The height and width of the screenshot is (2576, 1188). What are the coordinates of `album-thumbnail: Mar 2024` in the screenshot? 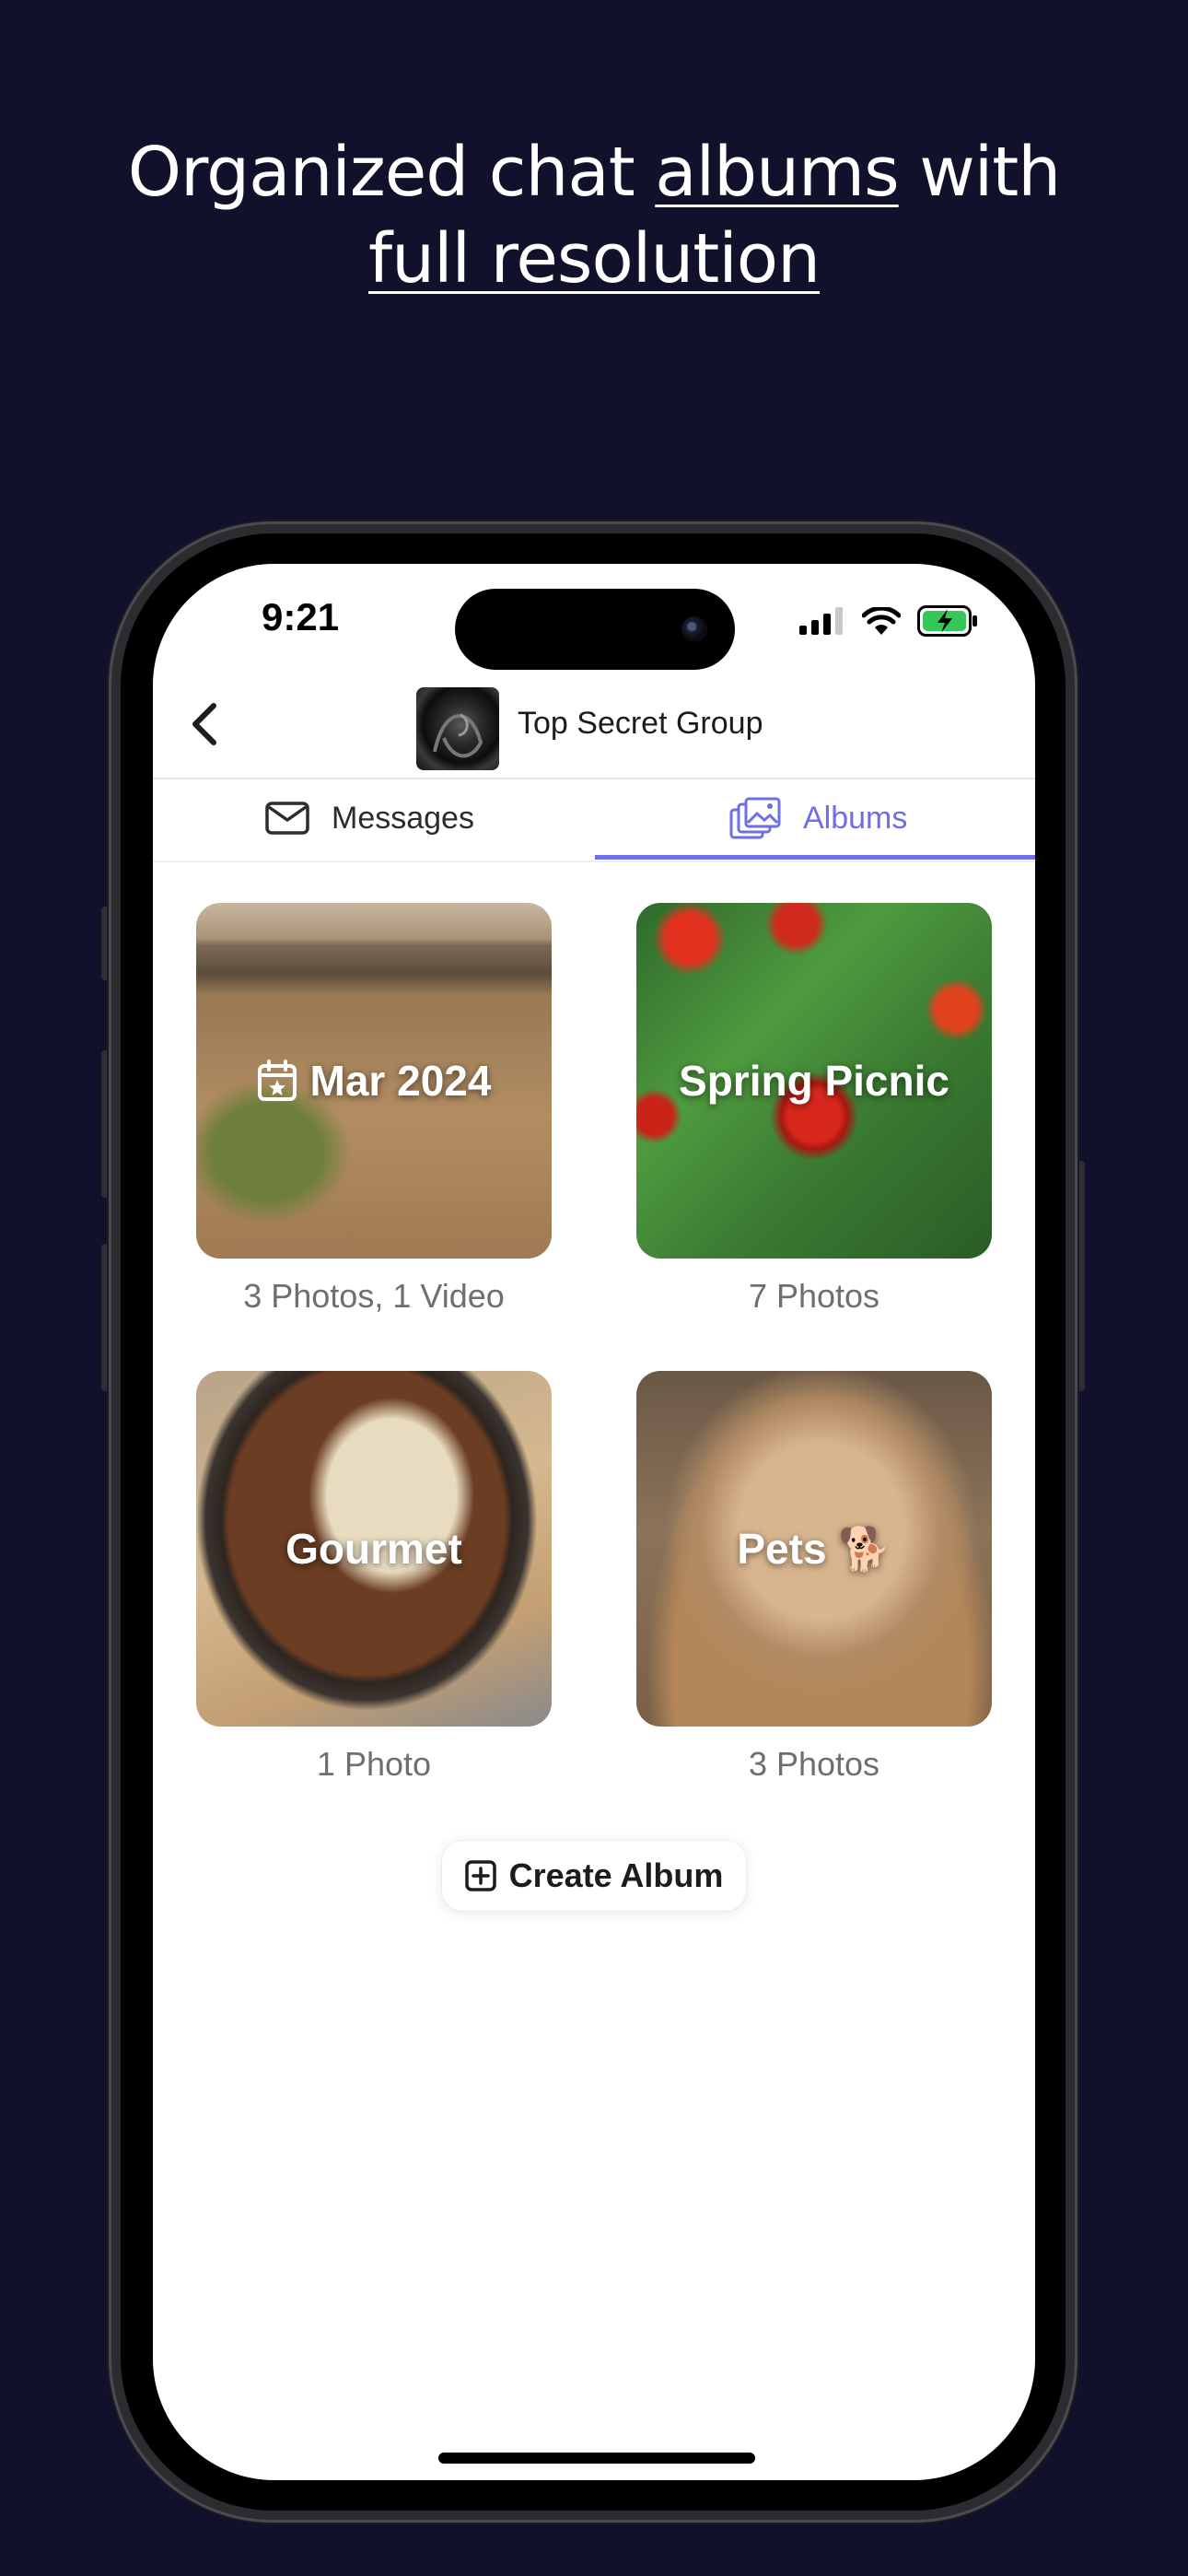 It's located at (374, 1081).